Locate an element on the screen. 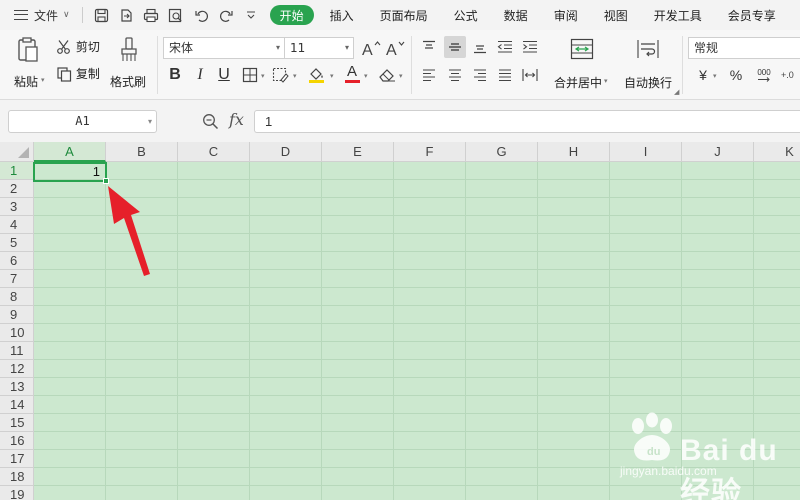 This screenshot has width=800, height=500. row-header: 8 is located at coordinates (16, 297).